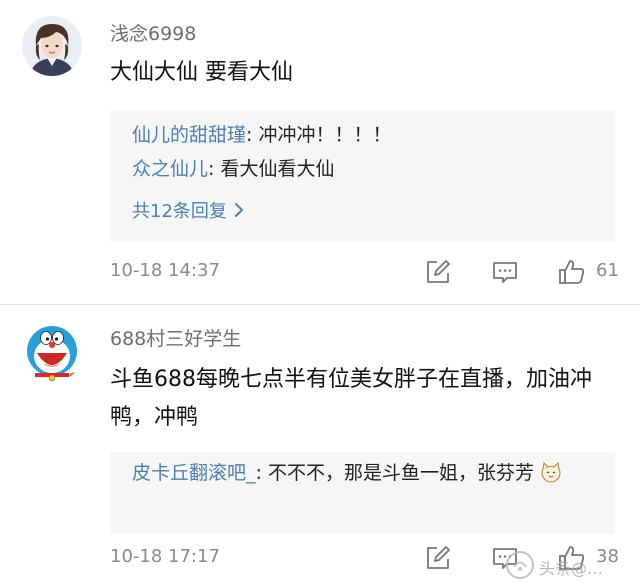  I want to click on reply-author: 皮卡丘翻滚吧_, so click(194, 473).